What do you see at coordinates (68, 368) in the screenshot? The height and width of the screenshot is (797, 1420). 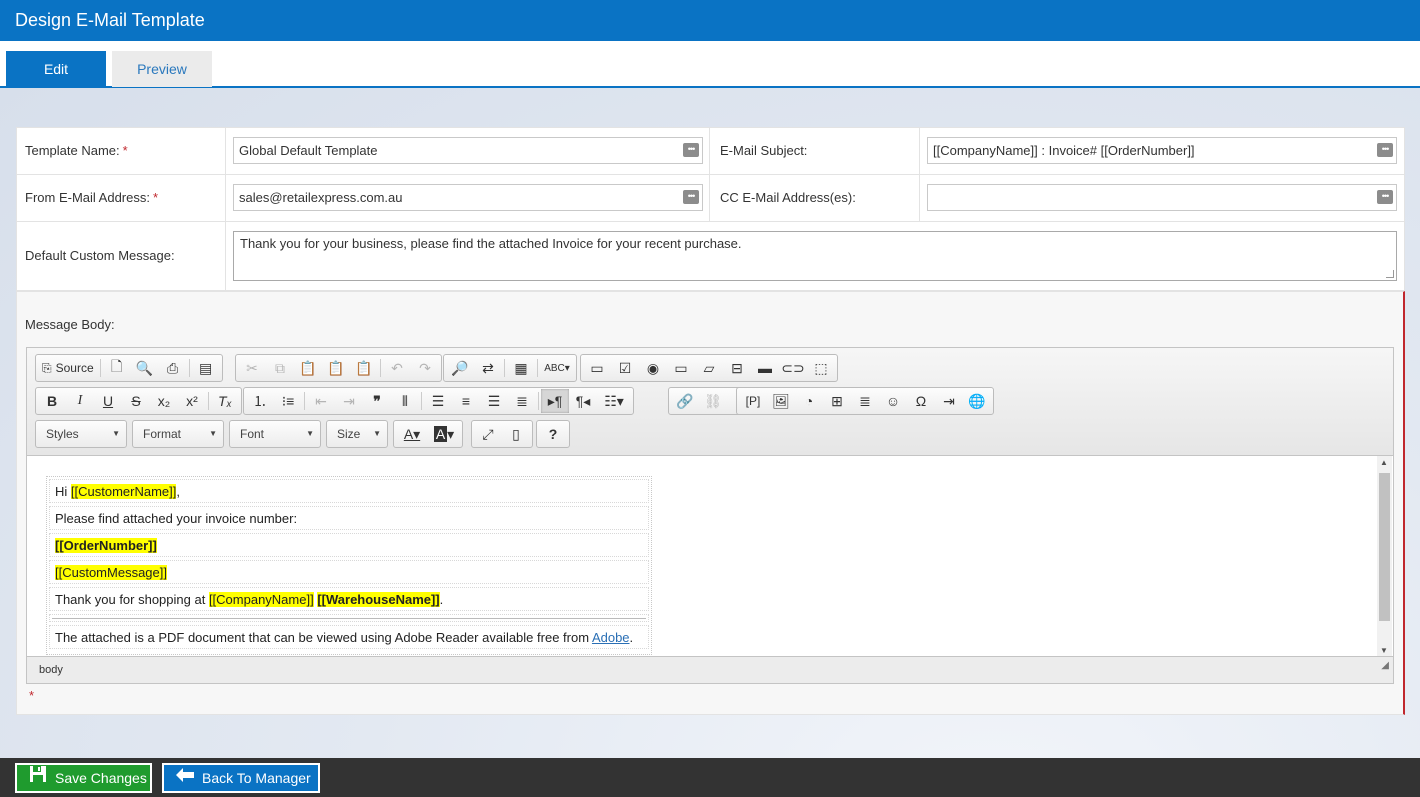 I see `source-button: ⎘ Source` at bounding box center [68, 368].